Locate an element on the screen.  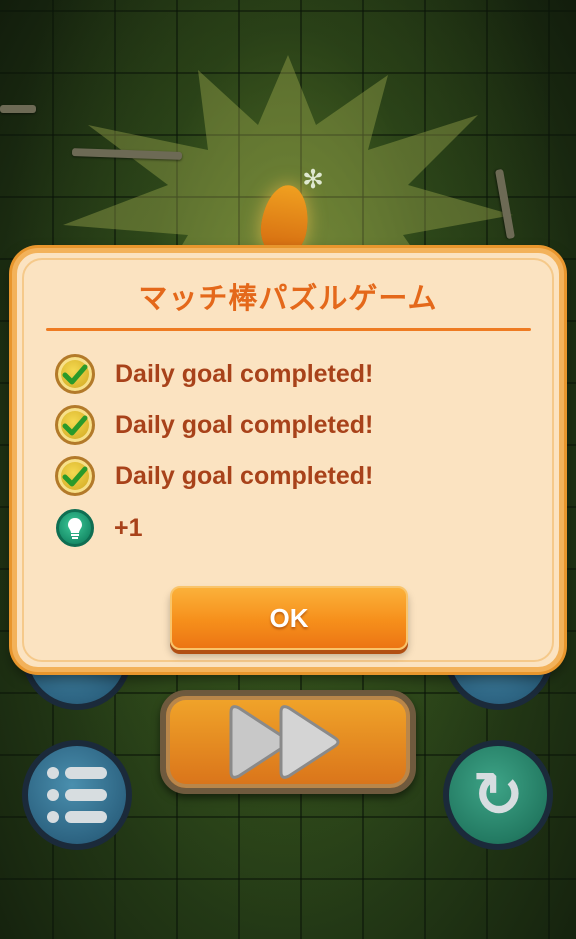
dialog-title: マッチ棒パズルゲーム is located at coordinates (288, 298).